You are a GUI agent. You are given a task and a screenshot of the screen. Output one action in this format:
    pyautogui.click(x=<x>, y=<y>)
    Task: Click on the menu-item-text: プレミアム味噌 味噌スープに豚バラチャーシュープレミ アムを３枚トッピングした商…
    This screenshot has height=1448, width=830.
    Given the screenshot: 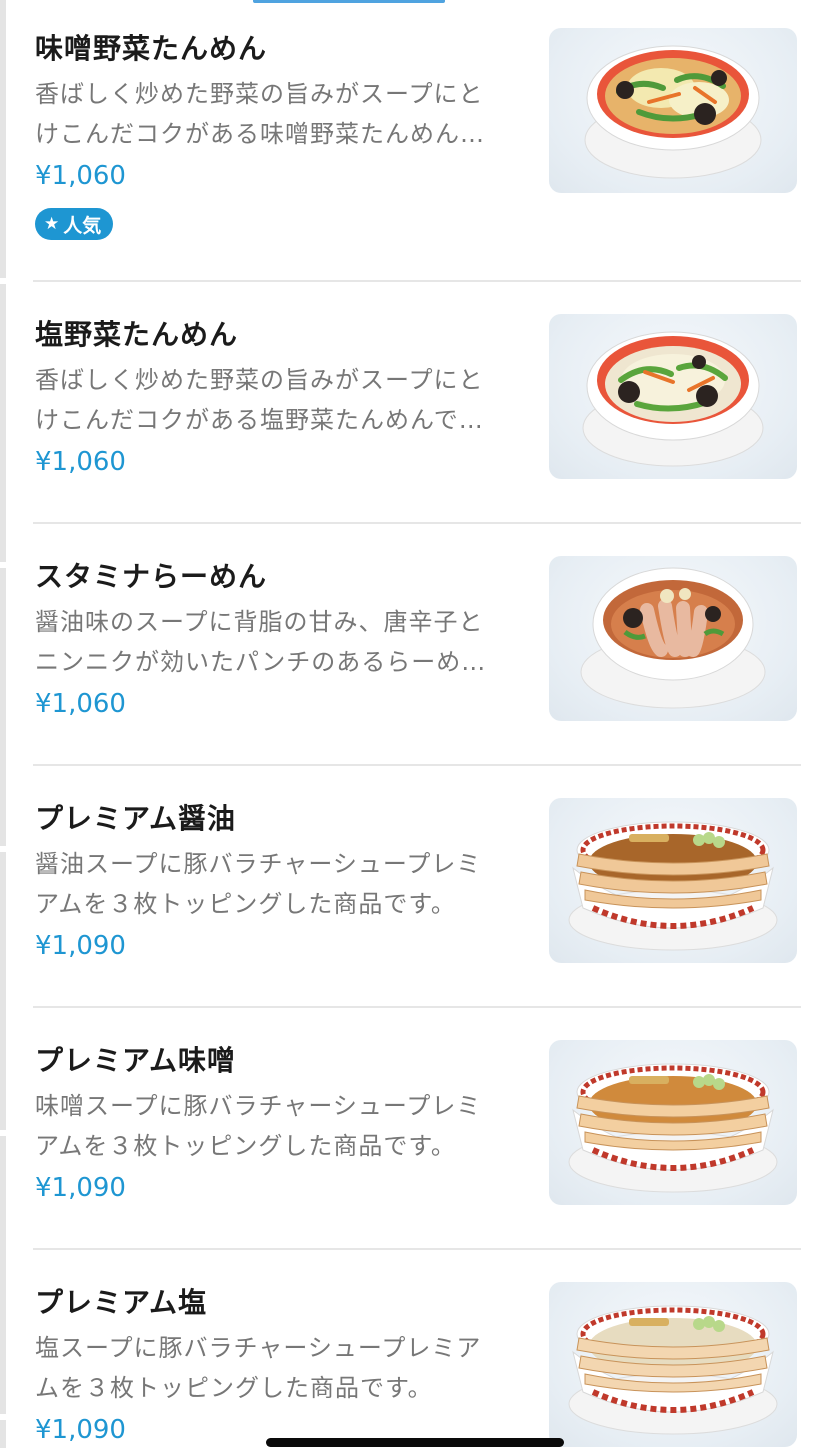 What is the action you would take?
    pyautogui.click(x=280, y=1123)
    